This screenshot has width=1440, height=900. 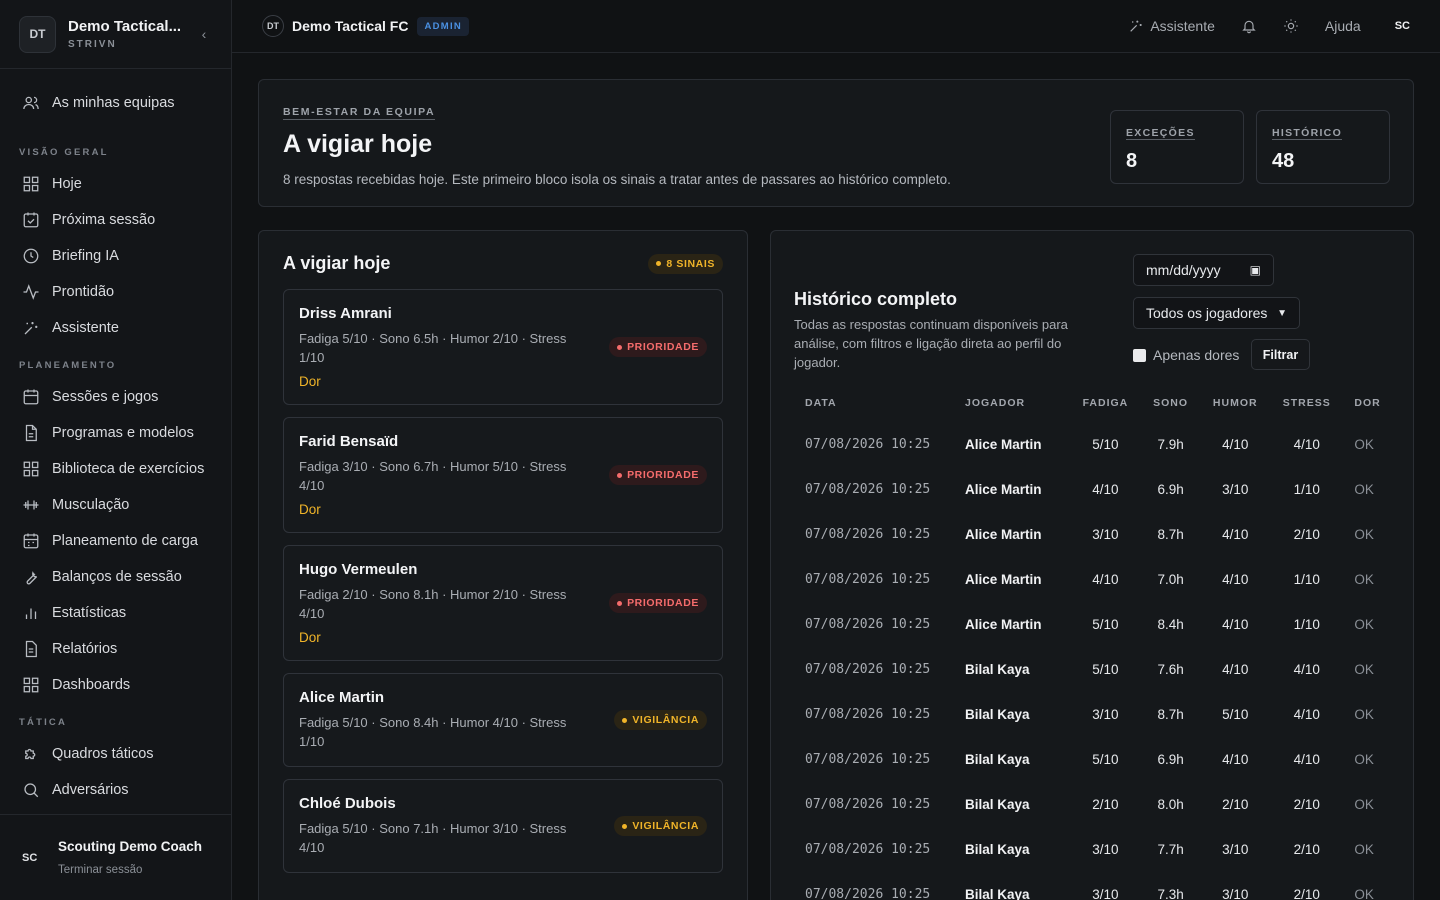 I want to click on sidebar-item-next-session: Próxima sessão, so click(x=115, y=220).